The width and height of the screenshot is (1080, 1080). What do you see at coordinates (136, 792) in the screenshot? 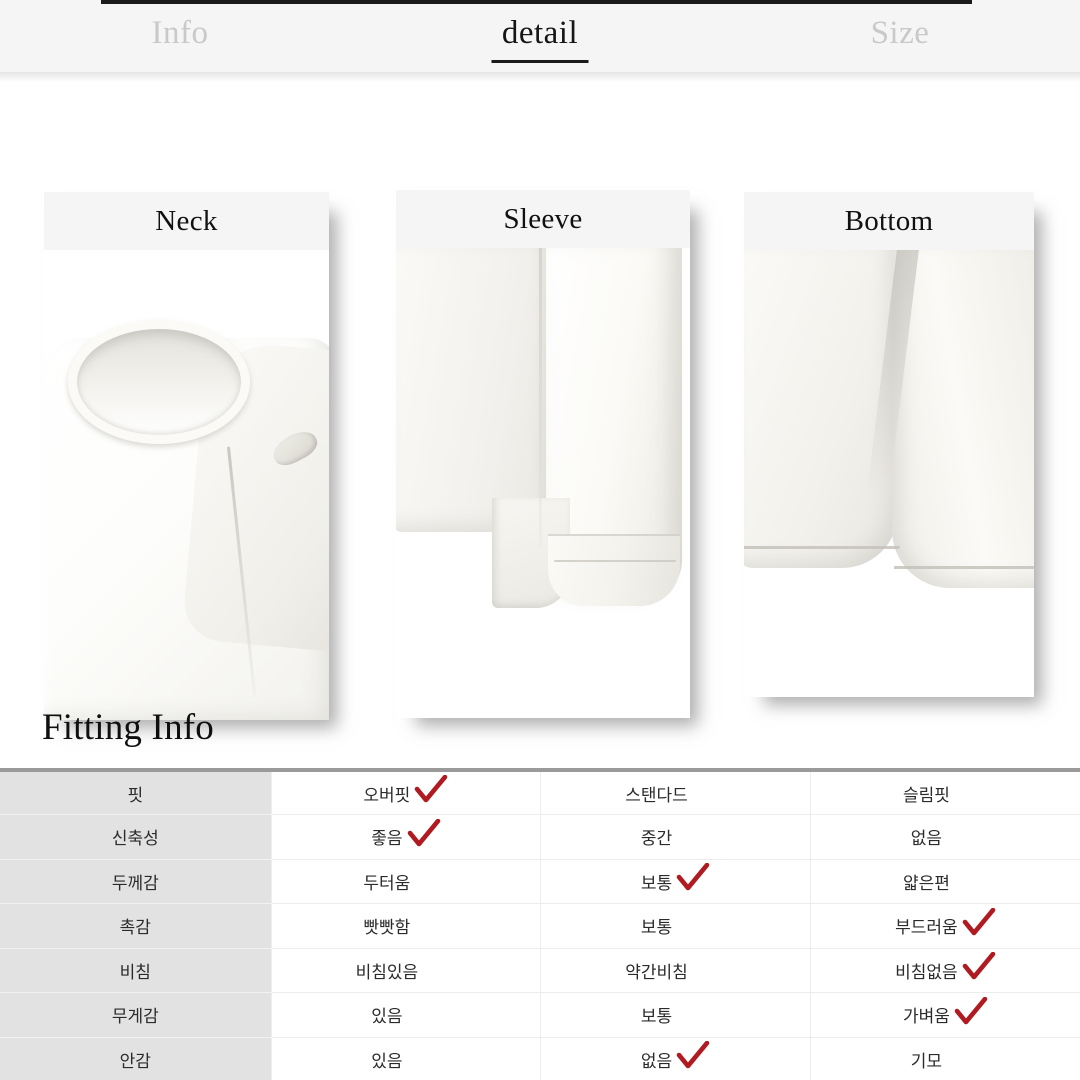
I see `fitting-info-row-label: 핏` at bounding box center [136, 792].